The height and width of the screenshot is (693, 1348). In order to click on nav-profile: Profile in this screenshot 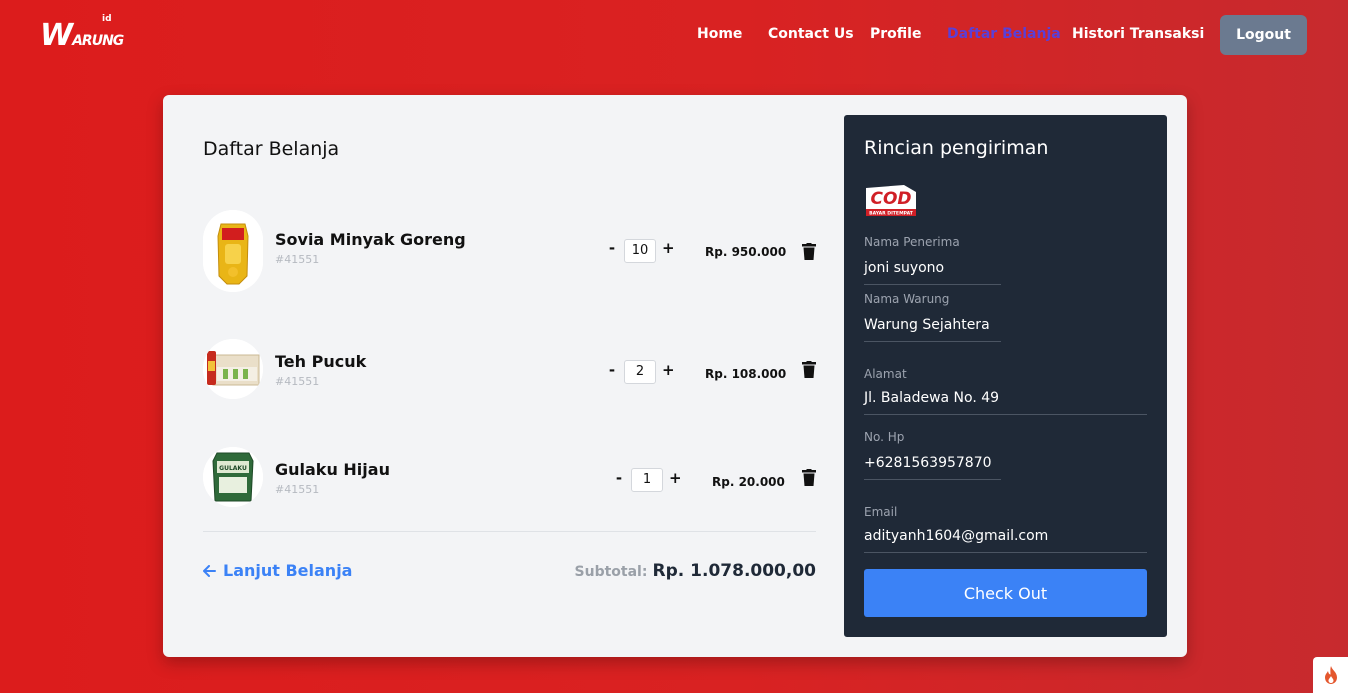, I will do `click(895, 34)`.